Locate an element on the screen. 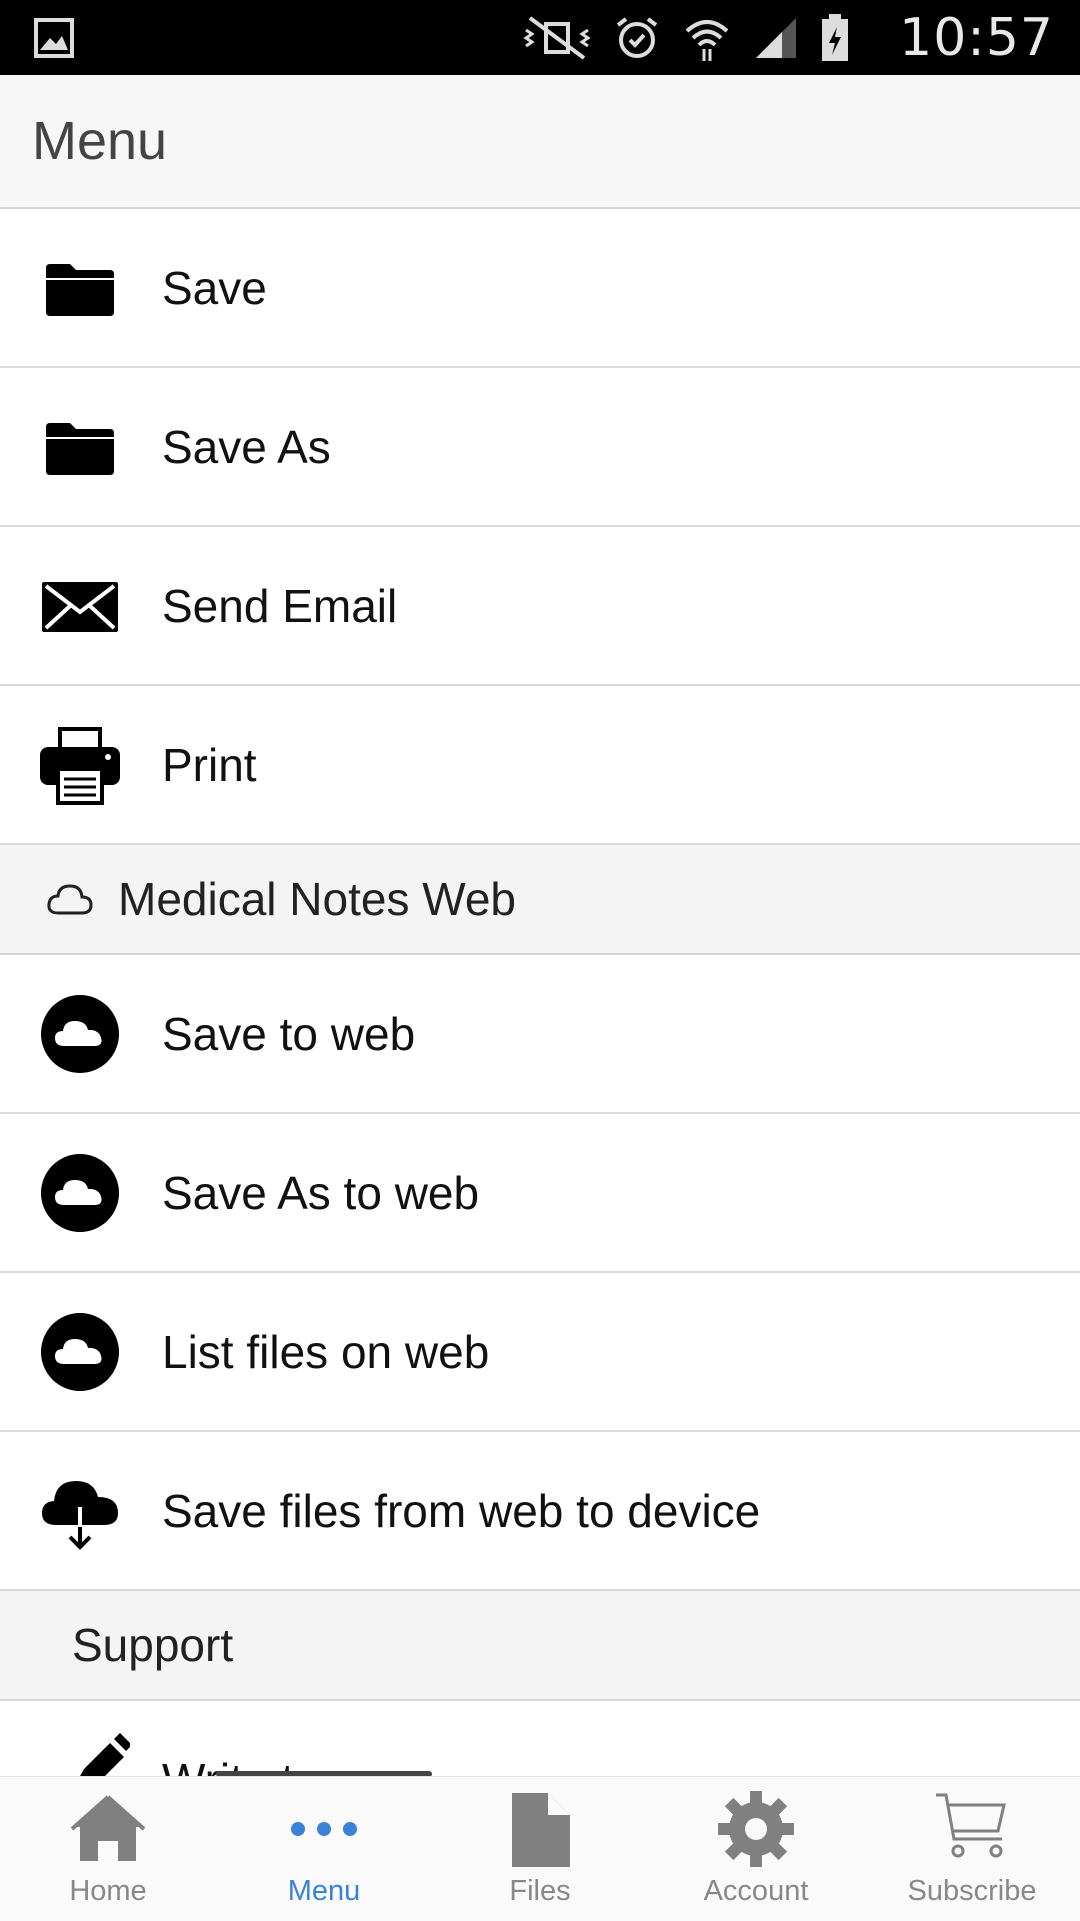 This screenshot has width=1080, height=1921. menu-item-save-files-from-web: Save files from web to device is located at coordinates (540, 1511).